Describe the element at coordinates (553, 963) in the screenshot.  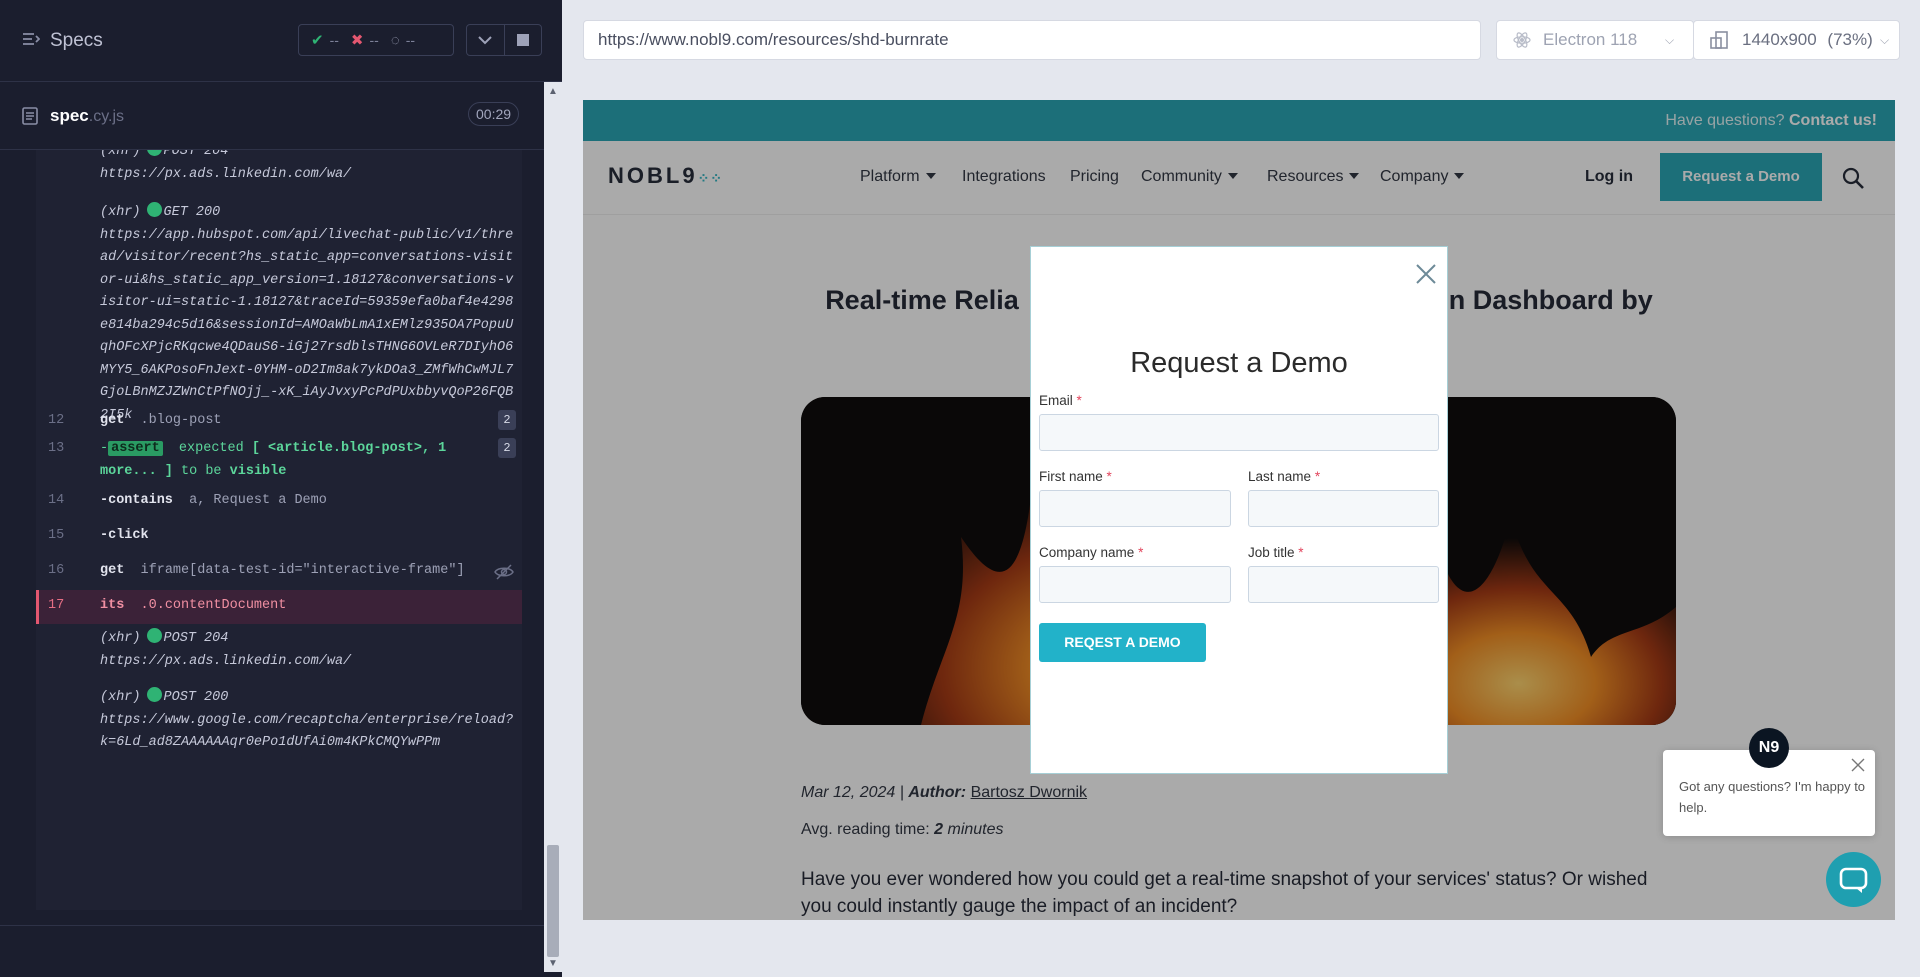
I see `scroll-down-arrow-icon: ▼` at that location.